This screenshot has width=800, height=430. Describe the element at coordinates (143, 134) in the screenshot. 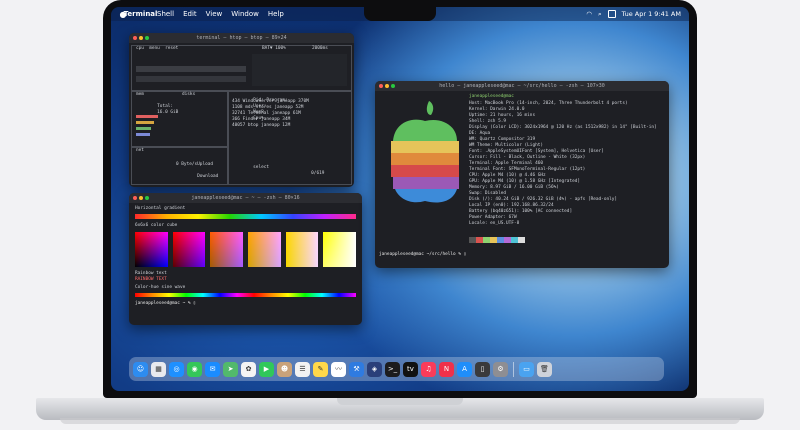

I see `btop-mem-free-bar` at that location.